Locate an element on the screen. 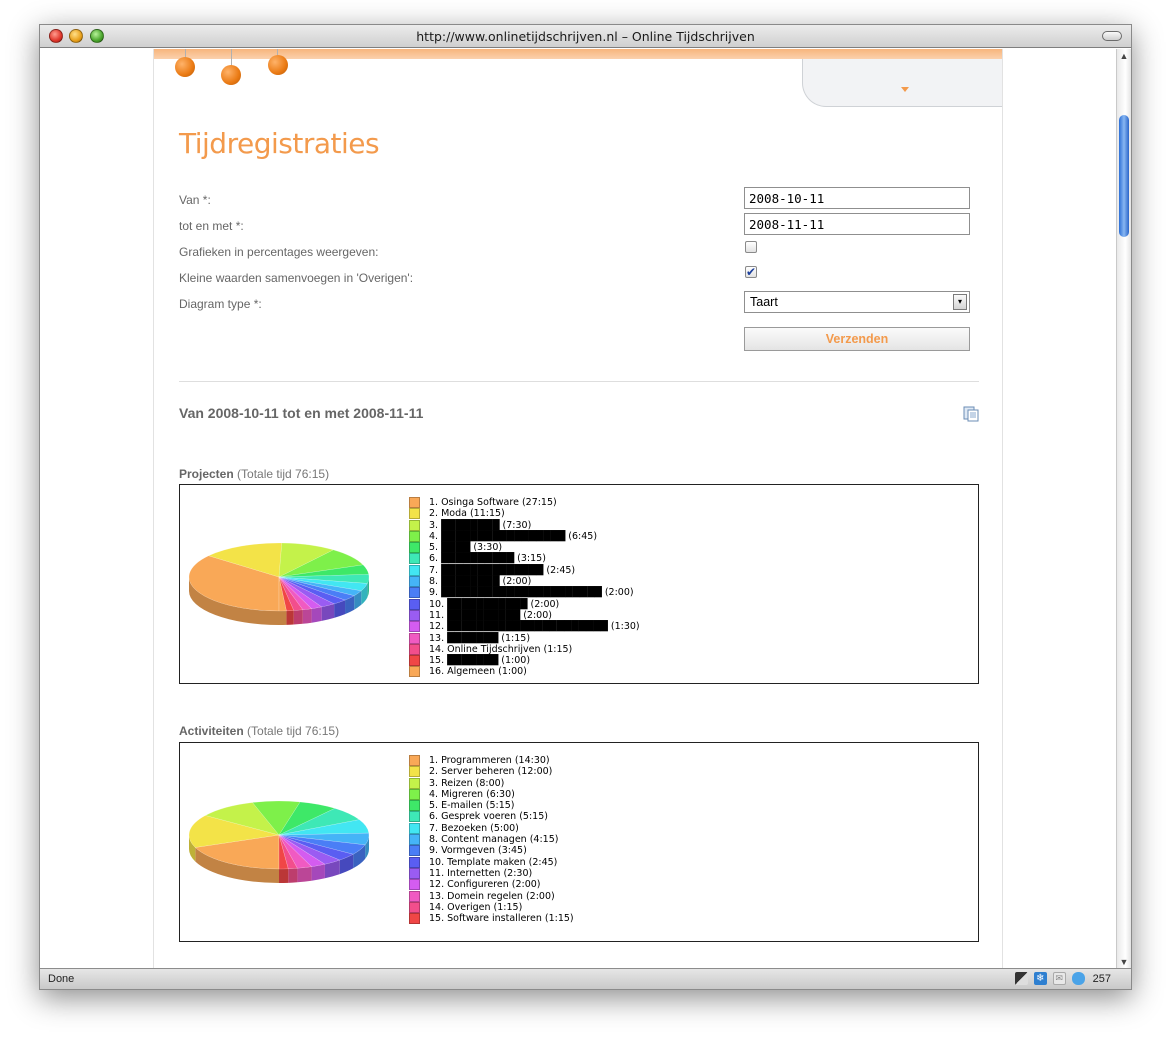 This screenshot has width=1171, height=1043. legend-label: 5. ████ (3:30) is located at coordinates (466, 548).